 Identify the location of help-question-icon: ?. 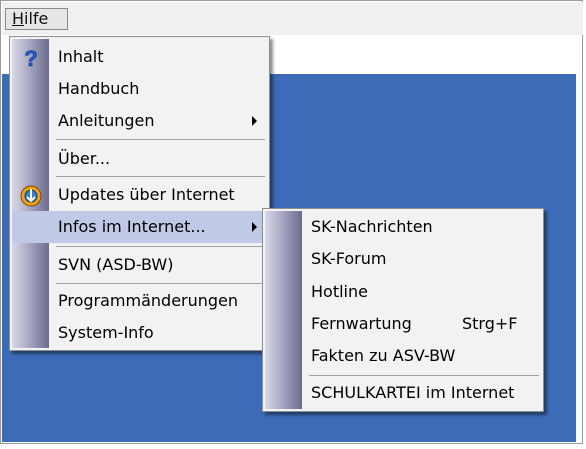
(31, 58).